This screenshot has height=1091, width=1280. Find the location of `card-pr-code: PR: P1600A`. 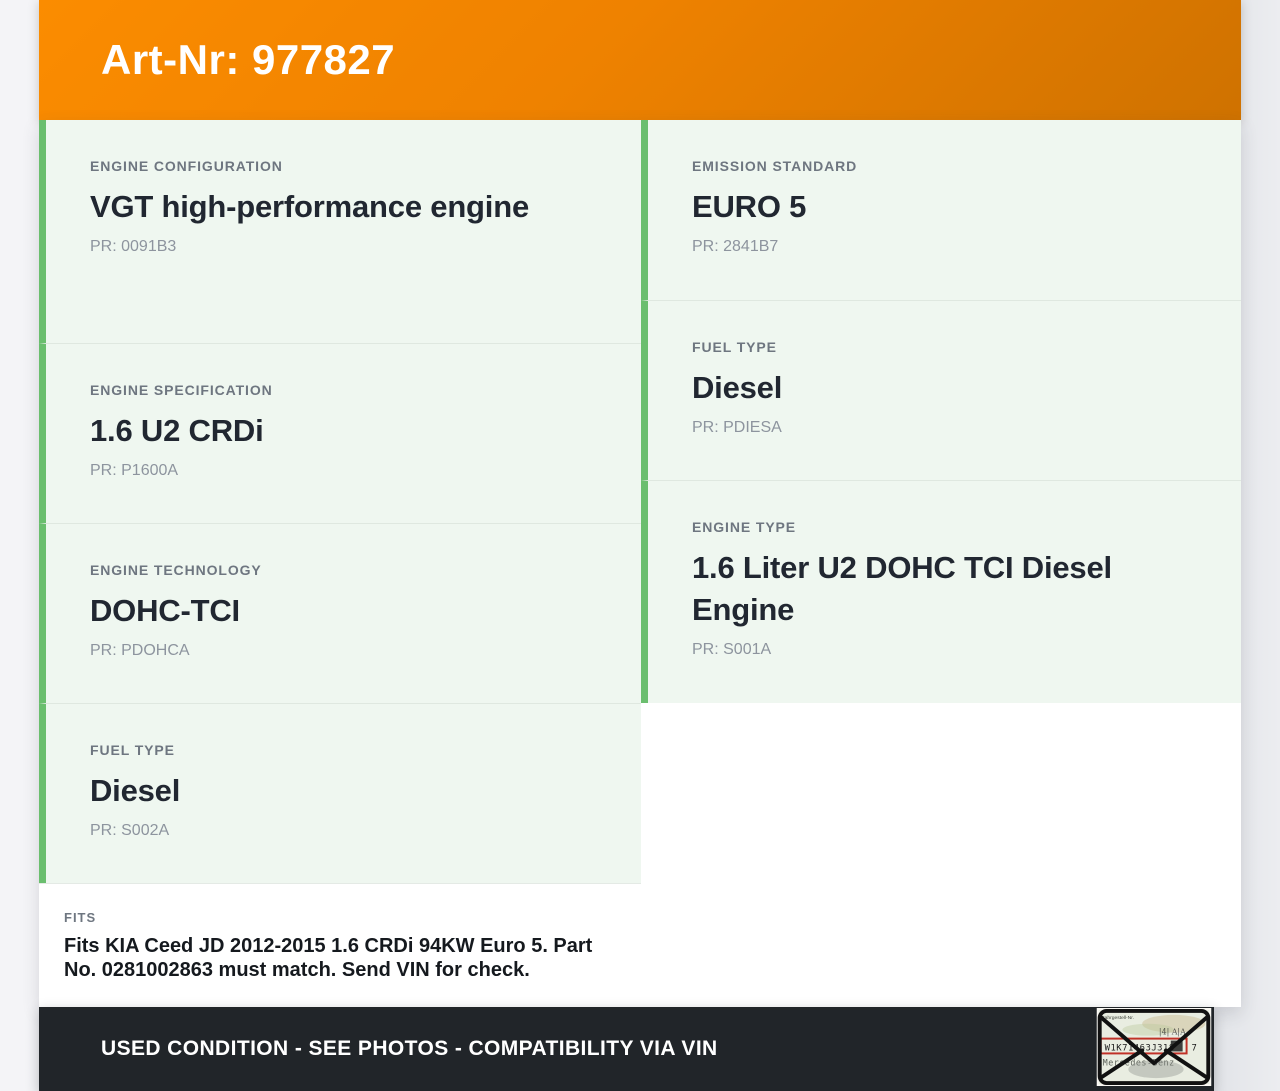

card-pr-code: PR: P1600A is located at coordinates (134, 470).